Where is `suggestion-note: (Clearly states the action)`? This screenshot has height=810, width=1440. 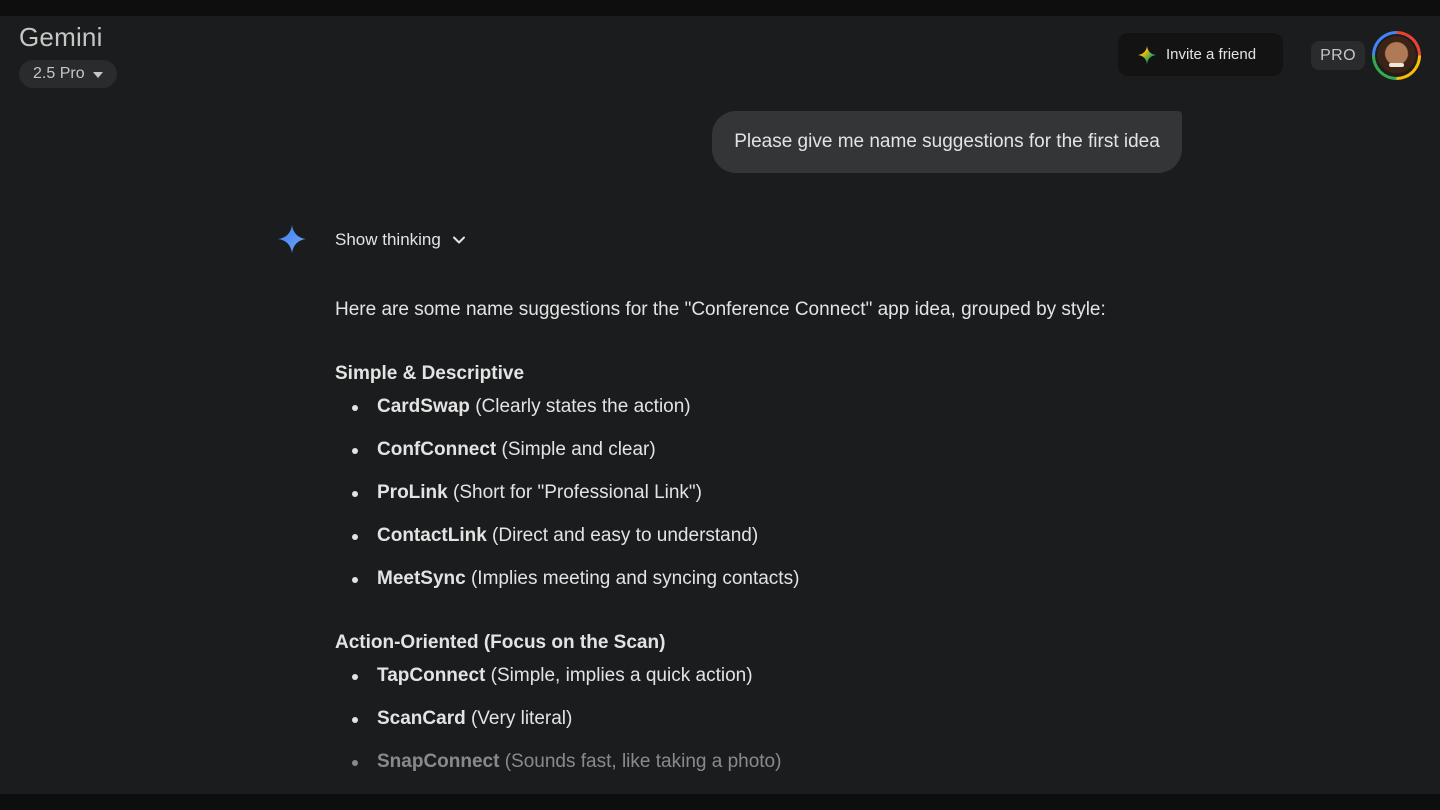
suggestion-note: (Clearly states the action) is located at coordinates (580, 406).